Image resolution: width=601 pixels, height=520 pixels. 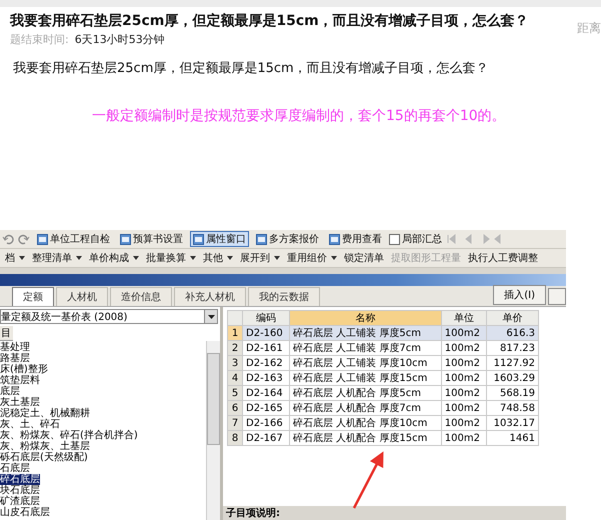 I want to click on tree-item: 底层, so click(x=103, y=391).